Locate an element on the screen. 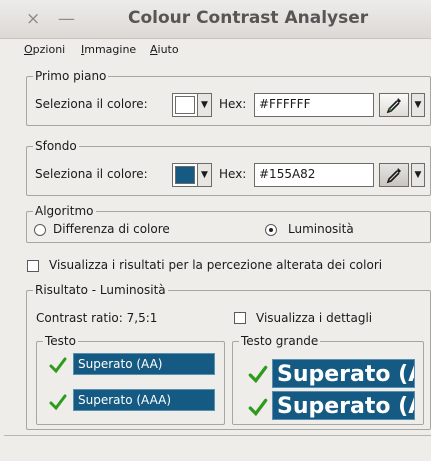  background-hex-label: Hex: is located at coordinates (233, 174).